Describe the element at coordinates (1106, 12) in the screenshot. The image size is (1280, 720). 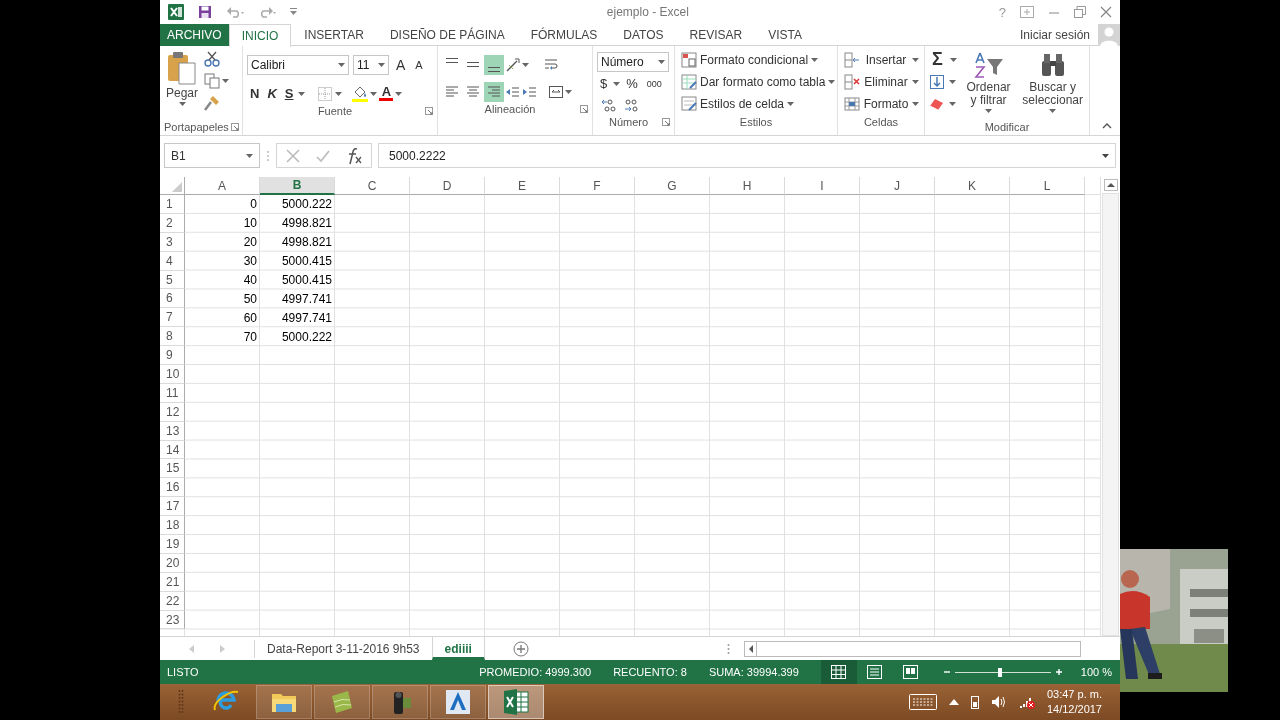
I see `close-icon` at that location.